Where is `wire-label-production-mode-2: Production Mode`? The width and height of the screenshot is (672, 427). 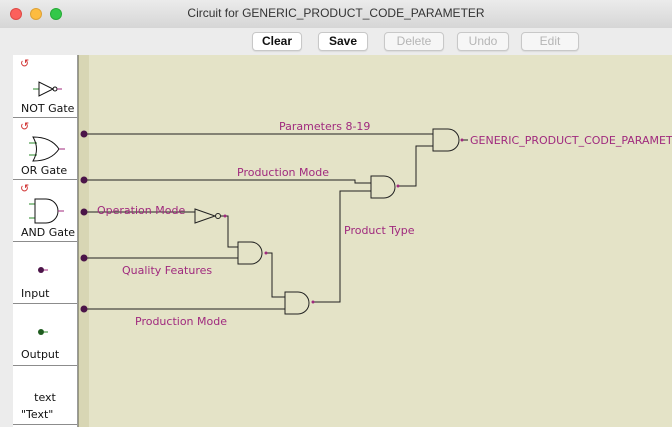
wire-label-production-mode-2: Production Mode is located at coordinates (181, 321).